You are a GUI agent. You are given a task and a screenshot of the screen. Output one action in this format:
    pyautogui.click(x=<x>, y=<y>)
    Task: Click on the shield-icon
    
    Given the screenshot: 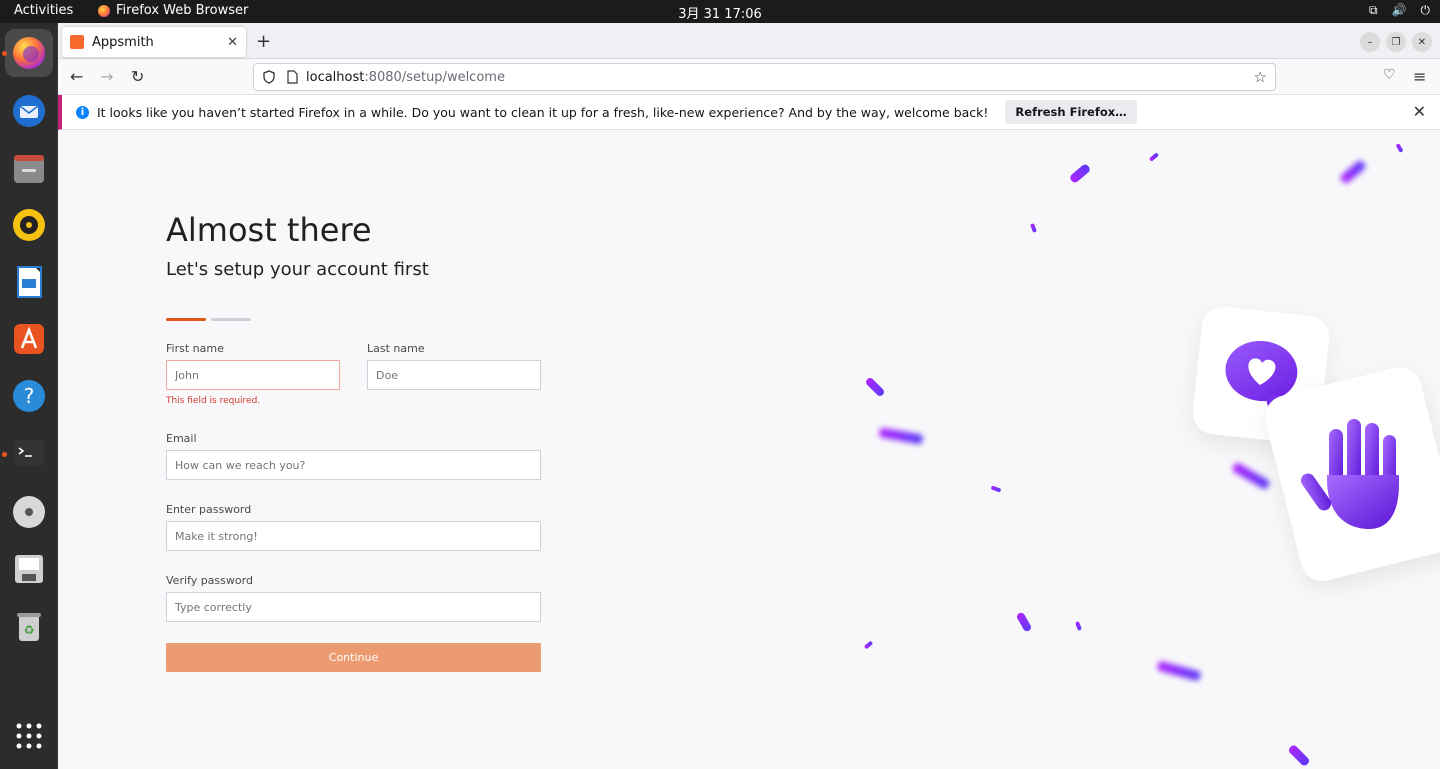 What is the action you would take?
    pyautogui.click(x=269, y=77)
    